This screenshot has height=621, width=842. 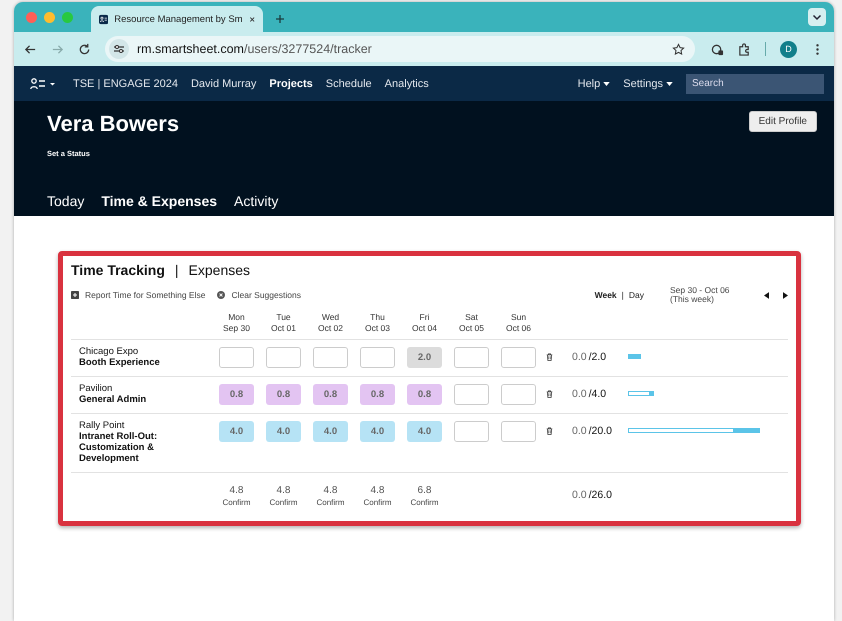 What do you see at coordinates (65, 201) in the screenshot?
I see `profile-tab: Today` at bounding box center [65, 201].